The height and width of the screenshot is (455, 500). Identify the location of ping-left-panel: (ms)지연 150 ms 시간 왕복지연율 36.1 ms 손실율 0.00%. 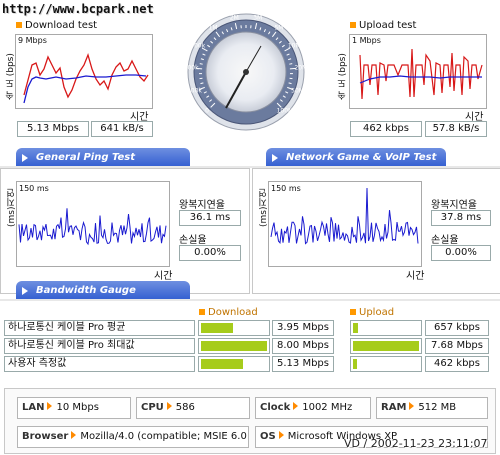
(125, 231).